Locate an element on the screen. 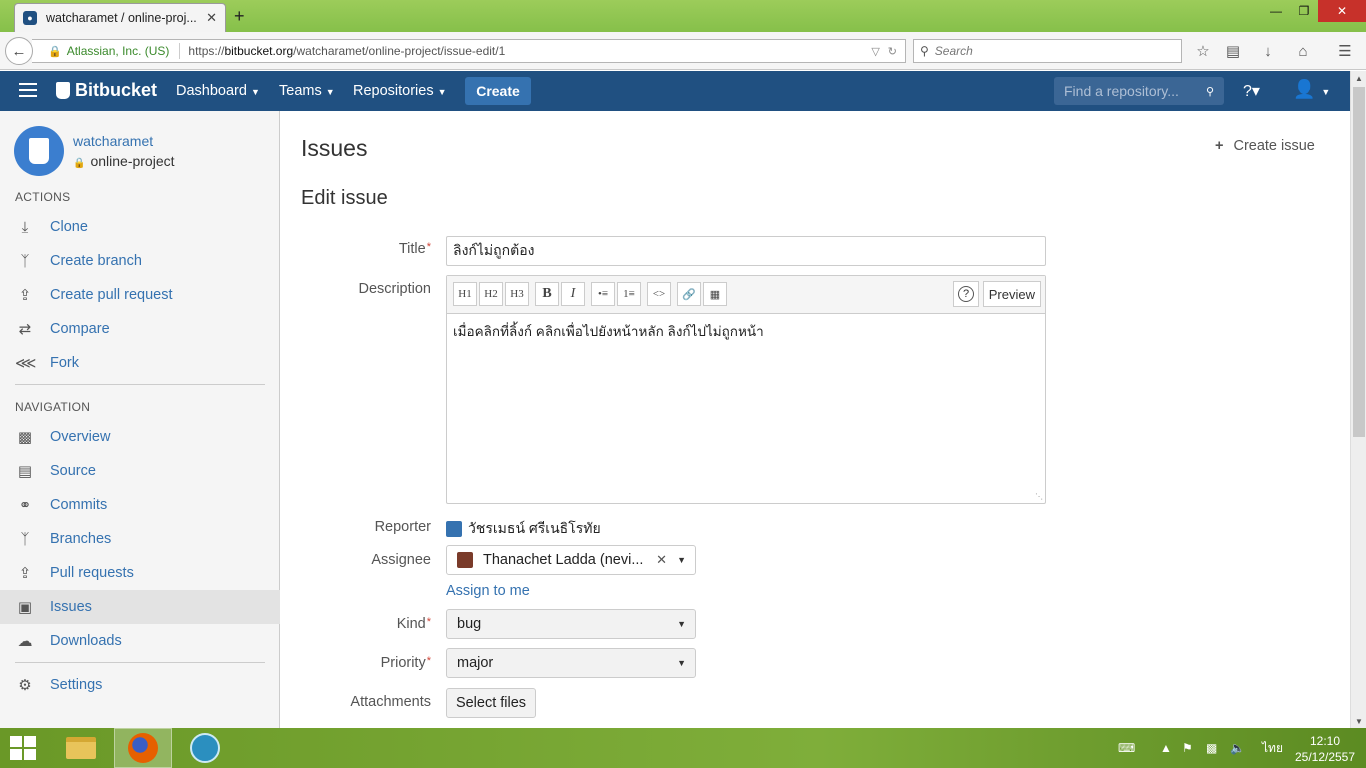 This screenshot has width=1366, height=768. close-tab-icon: ✕ is located at coordinates (211, 18).